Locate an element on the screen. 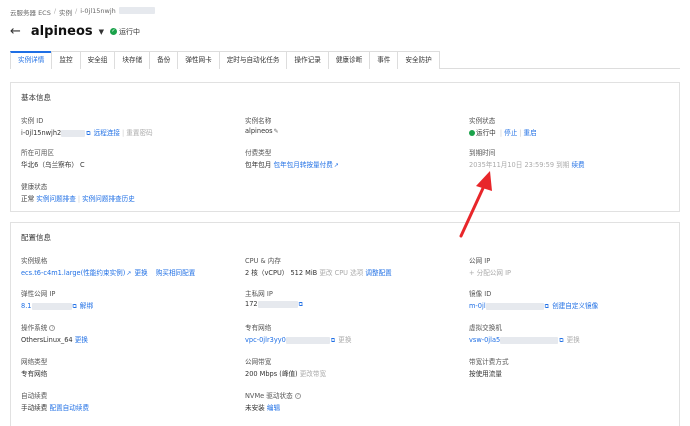 Image resolution: width=690 pixels, height=426 pixels. vswitch-field: vsw-0jla5 ⧉ 更换 is located at coordinates (524, 339).